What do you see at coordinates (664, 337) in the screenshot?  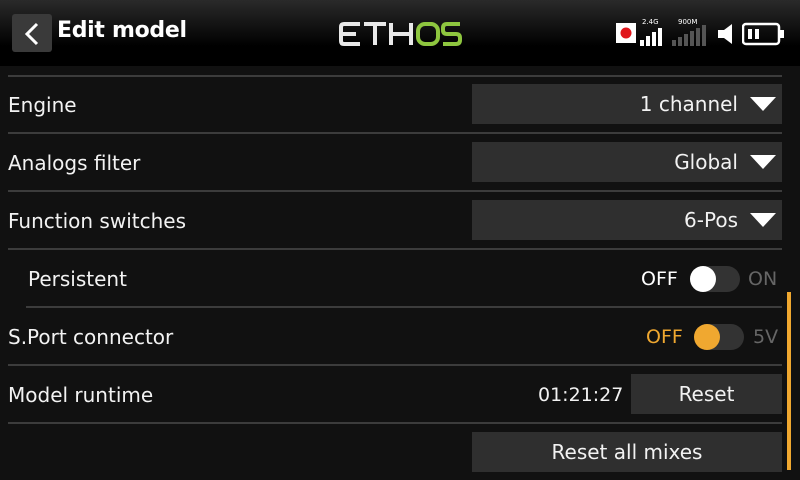 I see `sport-off-label: OFF` at bounding box center [664, 337].